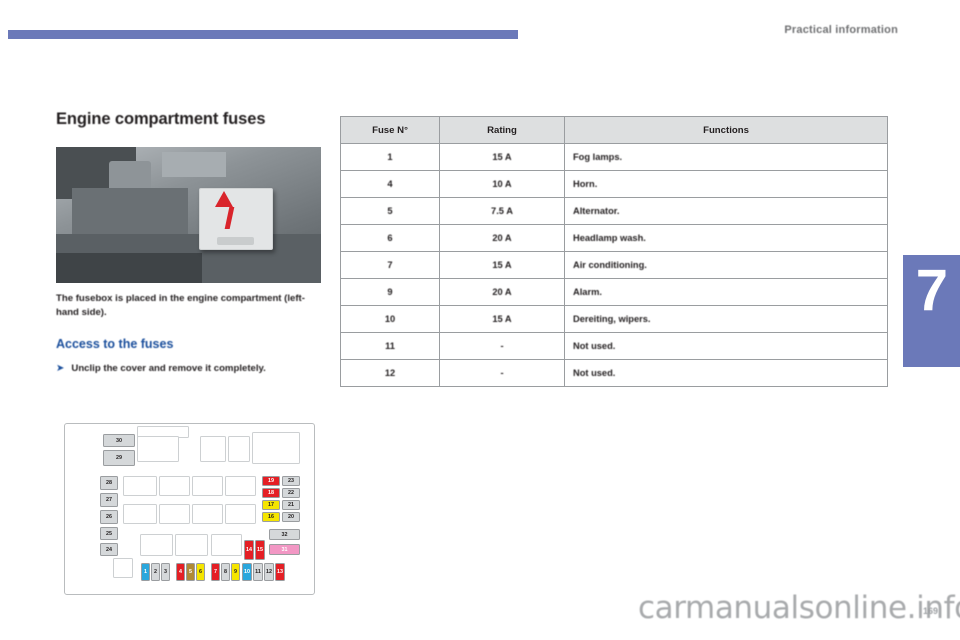  I want to click on cell-functions: Alarm., so click(726, 292).